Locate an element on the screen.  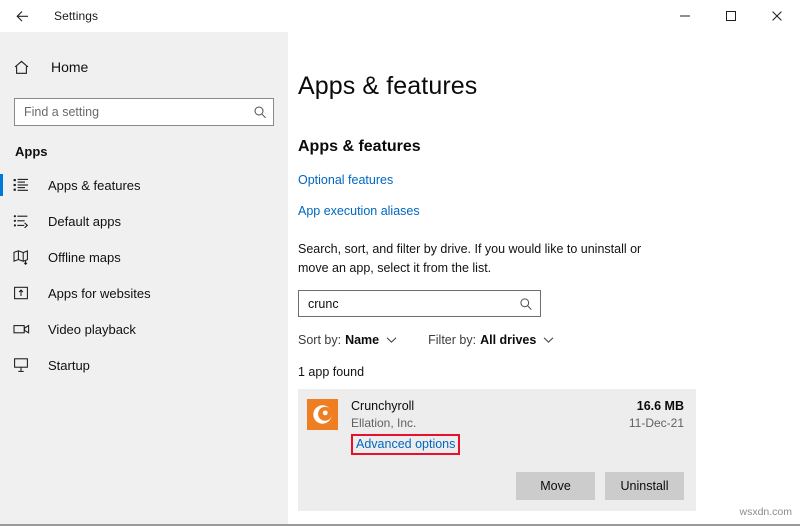
advanced-options-highlight: Advanced options is located at coordinates (406, 444).